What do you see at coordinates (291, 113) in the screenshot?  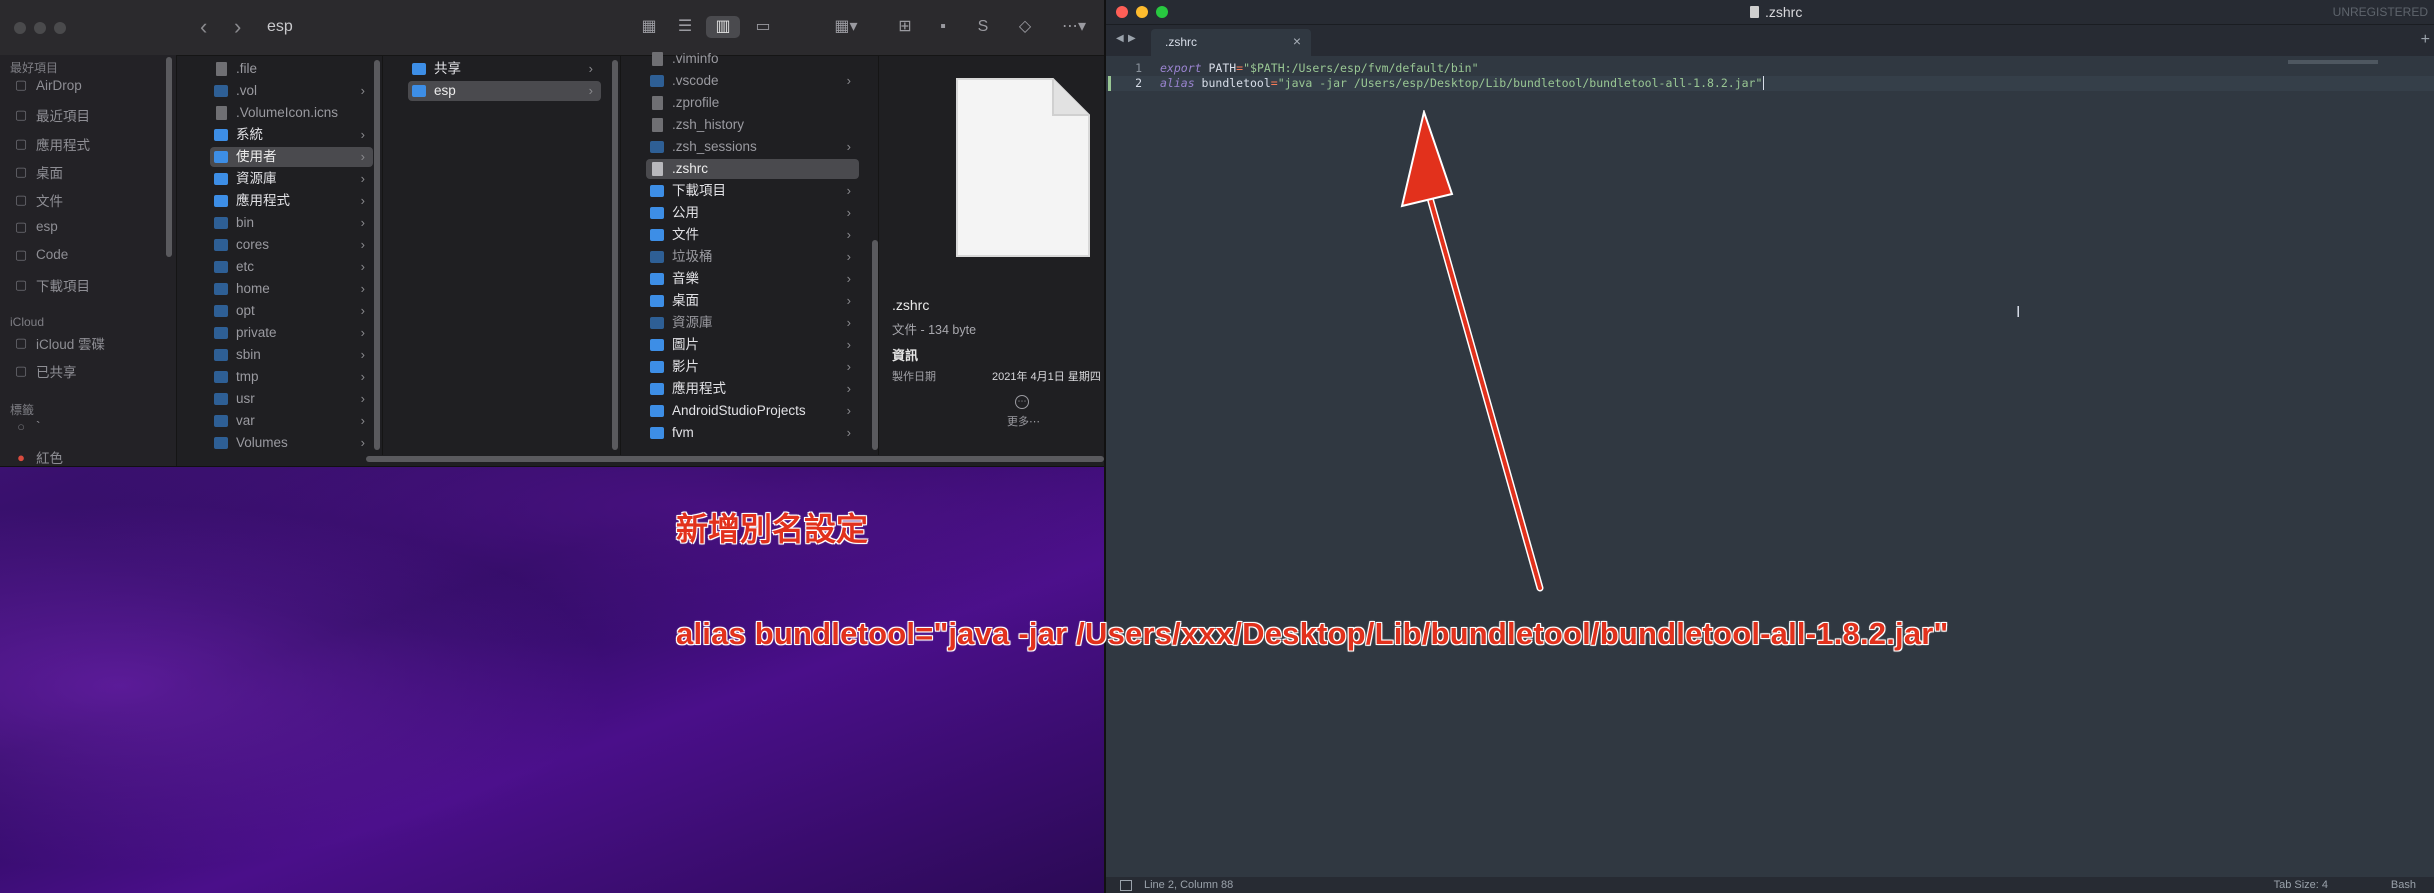 I see `list-item: .VolumeIcon.icns` at bounding box center [291, 113].